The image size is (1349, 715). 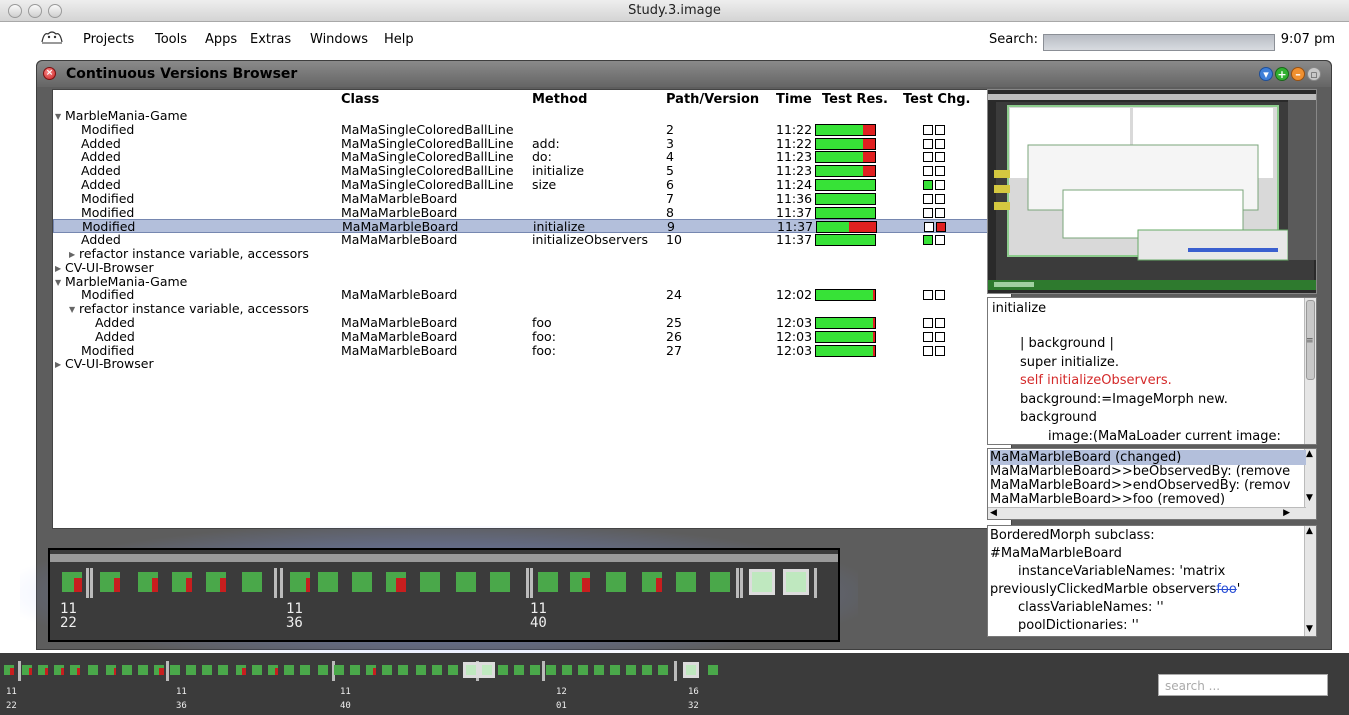 What do you see at coordinates (1310, 371) in the screenshot?
I see `method-source-scrollbar: ≡` at bounding box center [1310, 371].